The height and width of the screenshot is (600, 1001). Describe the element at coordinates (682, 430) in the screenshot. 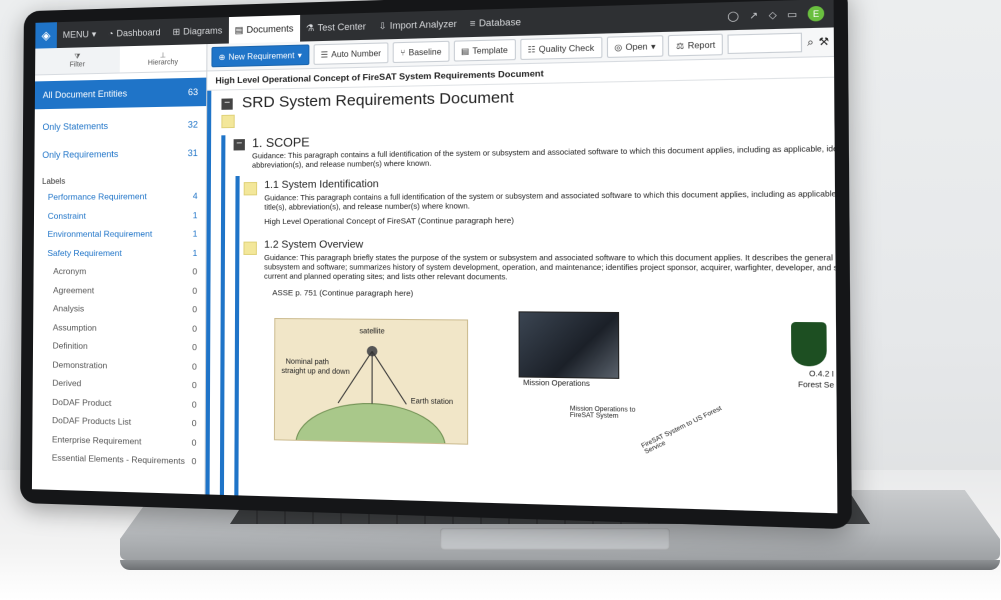

I see `link-label-2: FireSAT System to US Forest Service` at that location.